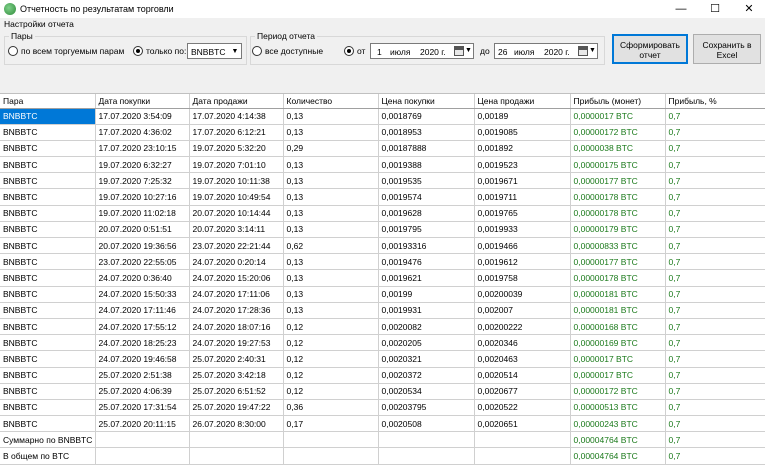 This screenshot has width=765, height=470. I want to click on table-cell: 20.07.2020 0:51:51, so click(142, 230).